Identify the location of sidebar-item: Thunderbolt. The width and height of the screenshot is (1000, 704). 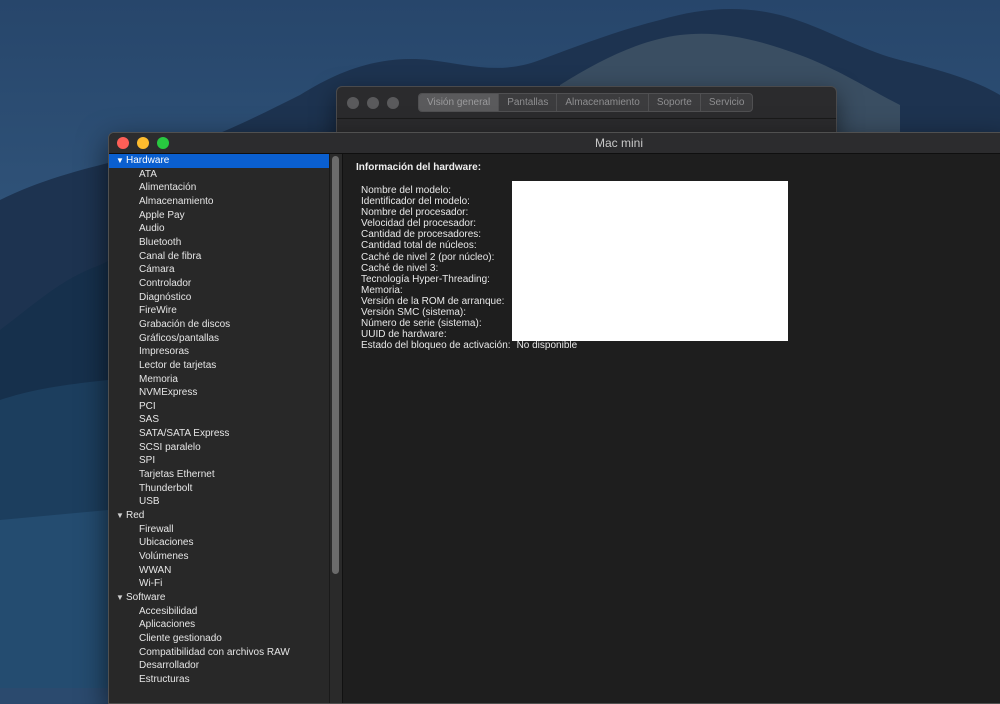
(219, 489).